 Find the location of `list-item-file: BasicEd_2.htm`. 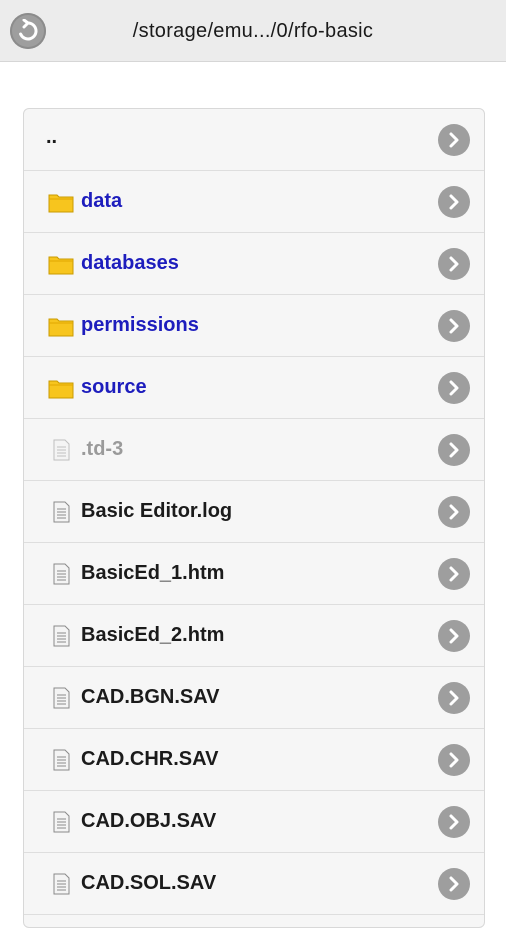

list-item-file: BasicEd_2.htm is located at coordinates (254, 636).